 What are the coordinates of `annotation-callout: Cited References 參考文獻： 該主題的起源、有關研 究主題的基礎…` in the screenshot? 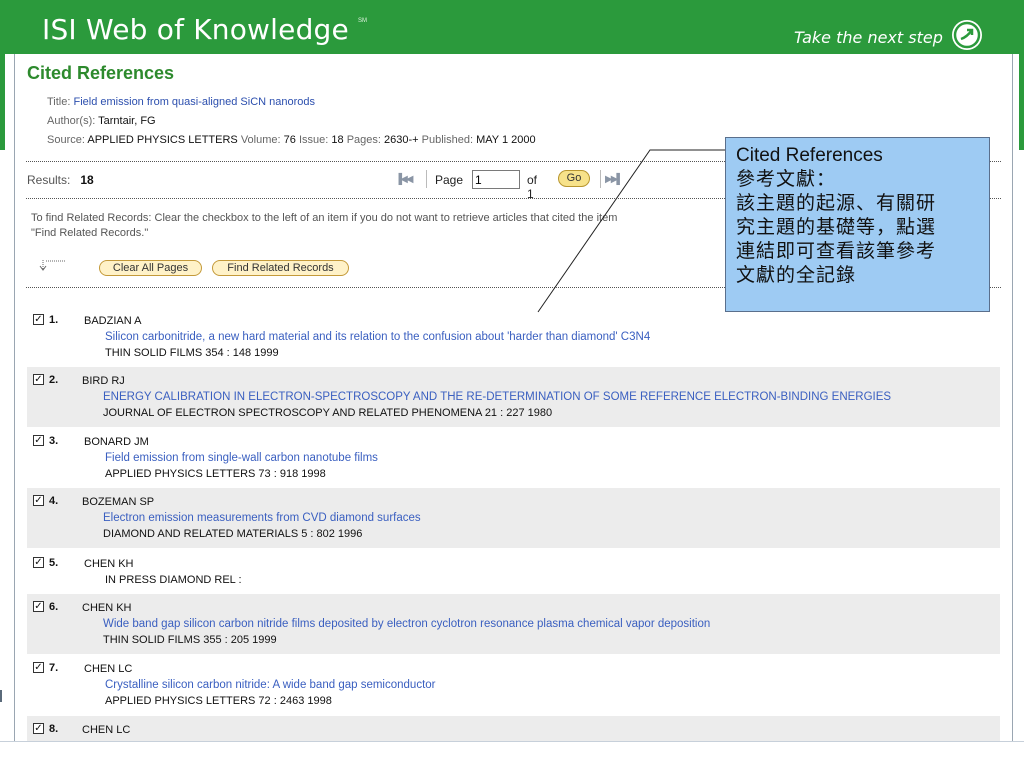 It's located at (857, 224).